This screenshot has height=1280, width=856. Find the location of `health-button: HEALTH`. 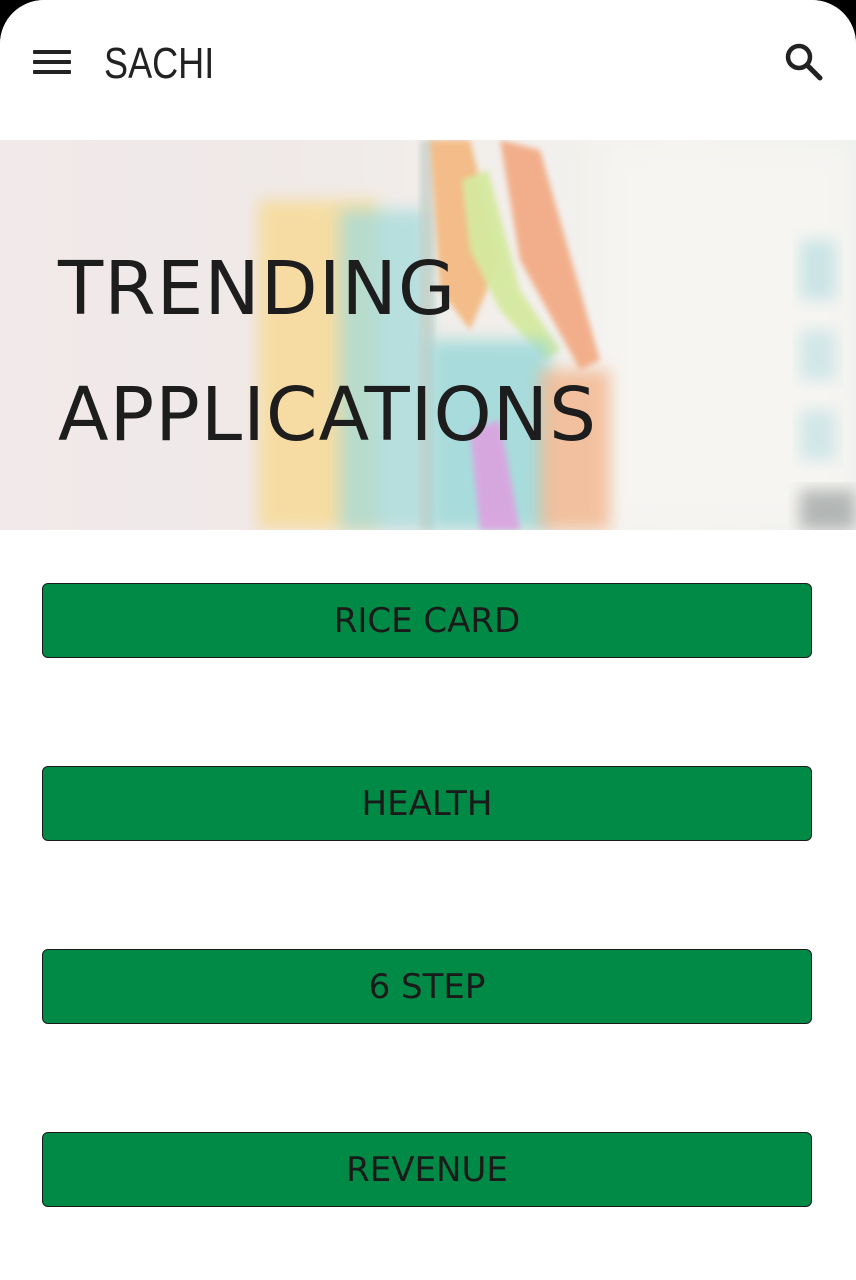

health-button: HEALTH is located at coordinates (427, 803).